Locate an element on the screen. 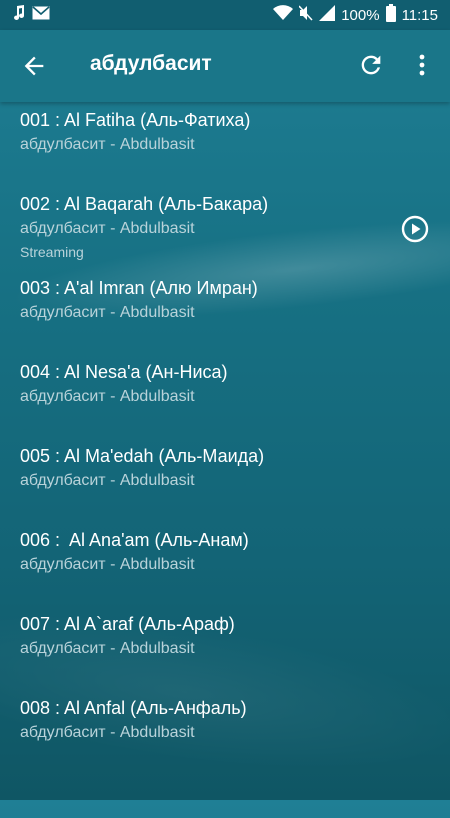 This screenshot has height=818, width=450. more-vert-icon is located at coordinates (422, 65).